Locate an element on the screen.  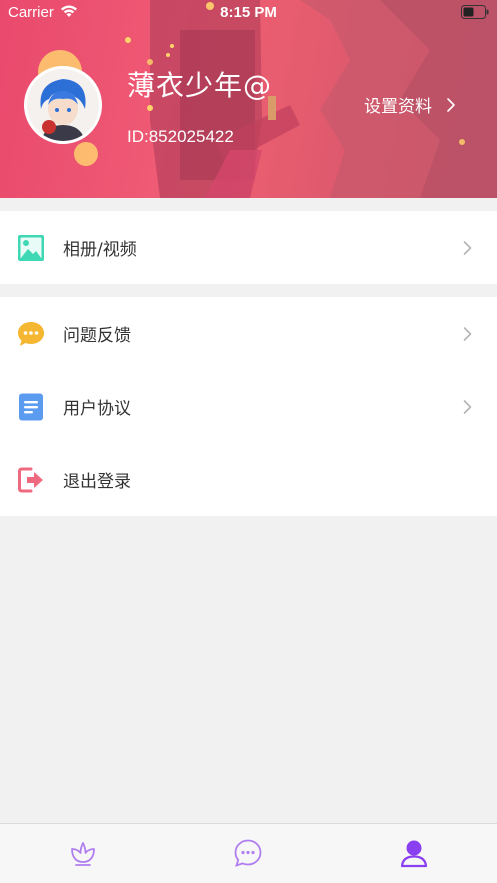
avatar-image is located at coordinates (63, 105).